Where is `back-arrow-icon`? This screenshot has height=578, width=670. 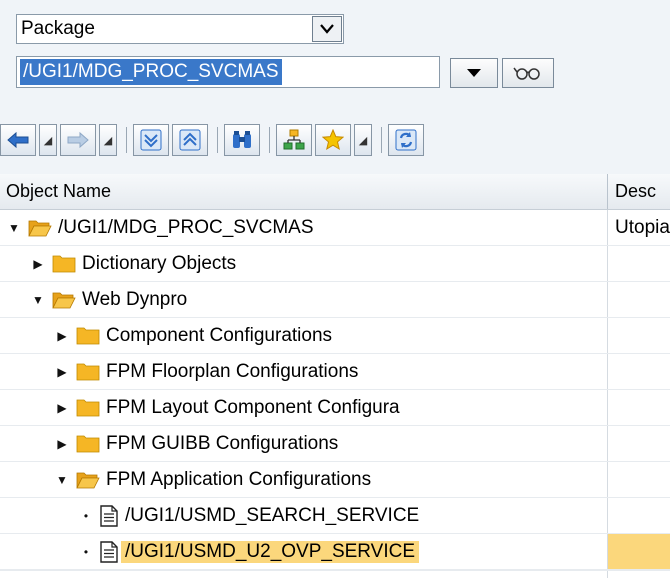
back-arrow-icon is located at coordinates (18, 140).